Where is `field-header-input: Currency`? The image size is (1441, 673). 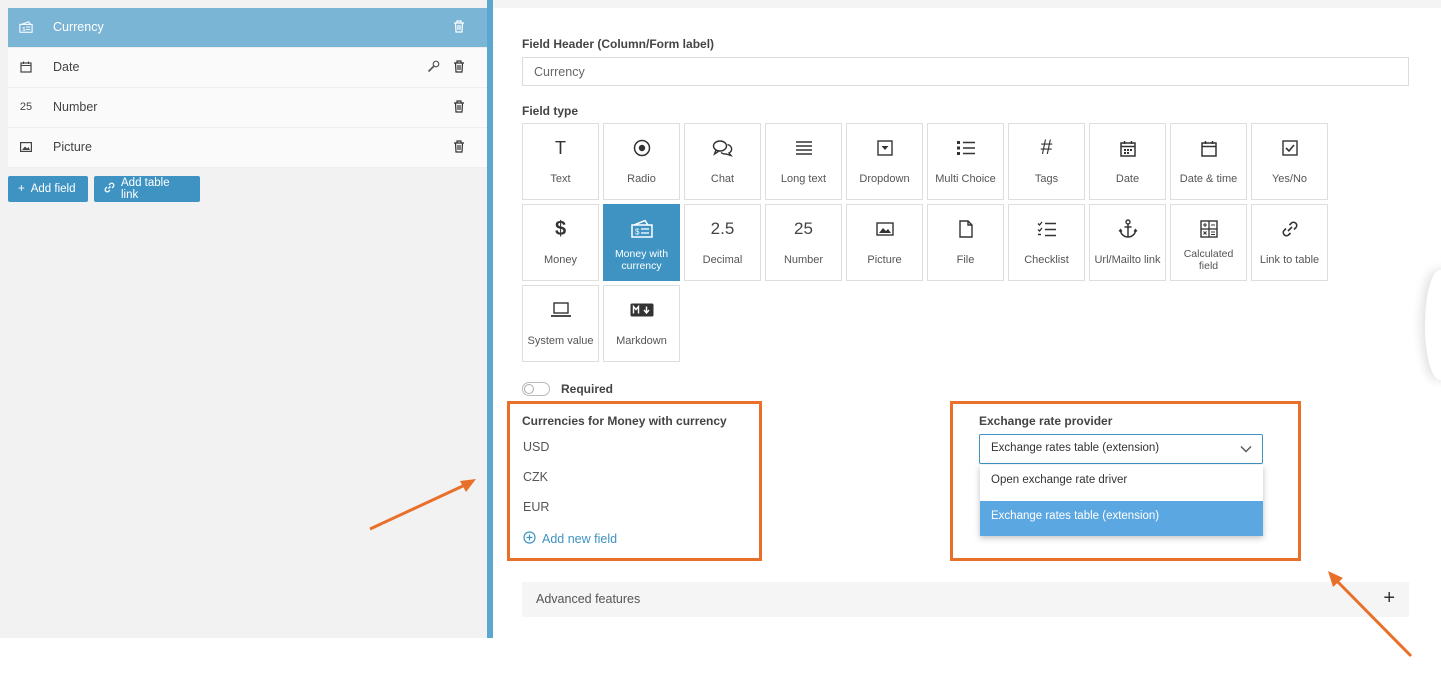
field-header-input: Currency is located at coordinates (965, 71).